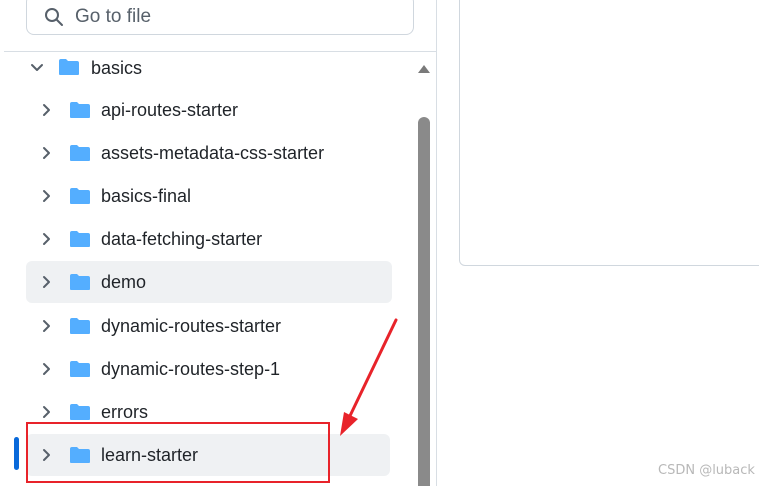  Describe the element at coordinates (182, 238) in the screenshot. I see `tree-item-label: data-fetching-starter` at that location.